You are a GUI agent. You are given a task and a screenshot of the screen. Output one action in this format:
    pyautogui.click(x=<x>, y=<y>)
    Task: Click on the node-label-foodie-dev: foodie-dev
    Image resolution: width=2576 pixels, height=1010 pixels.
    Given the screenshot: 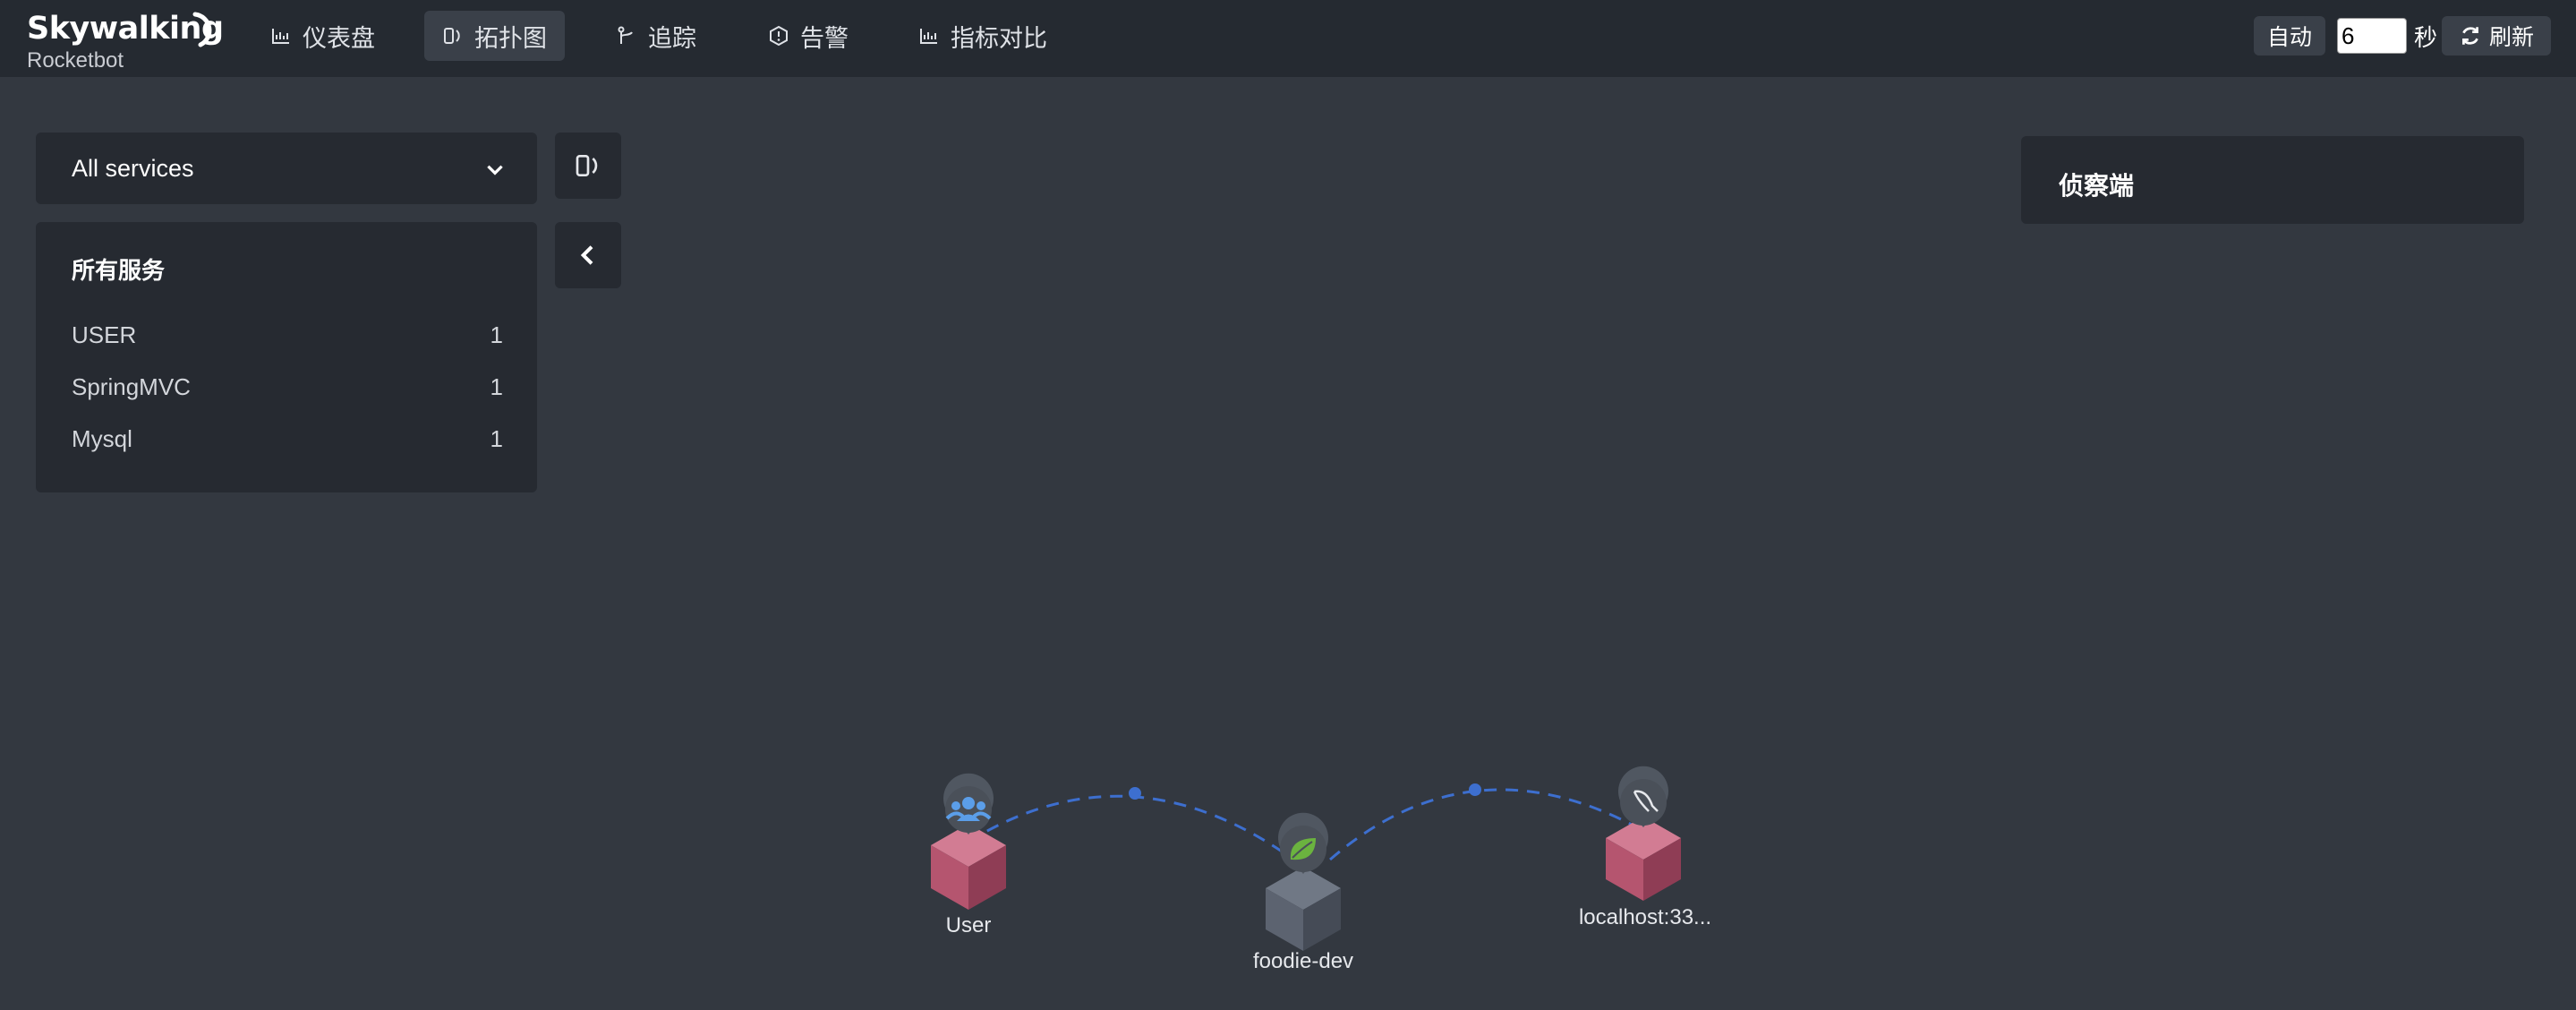 What is the action you would take?
    pyautogui.click(x=1303, y=961)
    